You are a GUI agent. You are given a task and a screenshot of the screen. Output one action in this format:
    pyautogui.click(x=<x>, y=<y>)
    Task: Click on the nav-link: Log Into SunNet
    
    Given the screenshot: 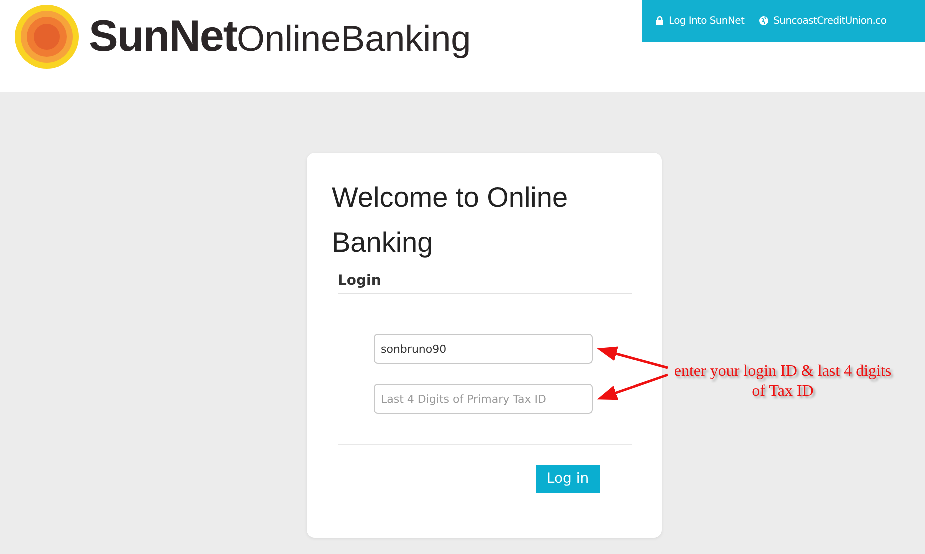 What is the action you would take?
    pyautogui.click(x=700, y=21)
    